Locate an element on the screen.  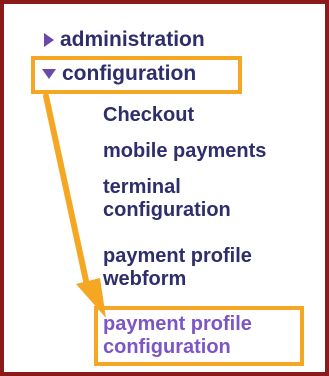
pointer-arrow is located at coordinates (74, 205).